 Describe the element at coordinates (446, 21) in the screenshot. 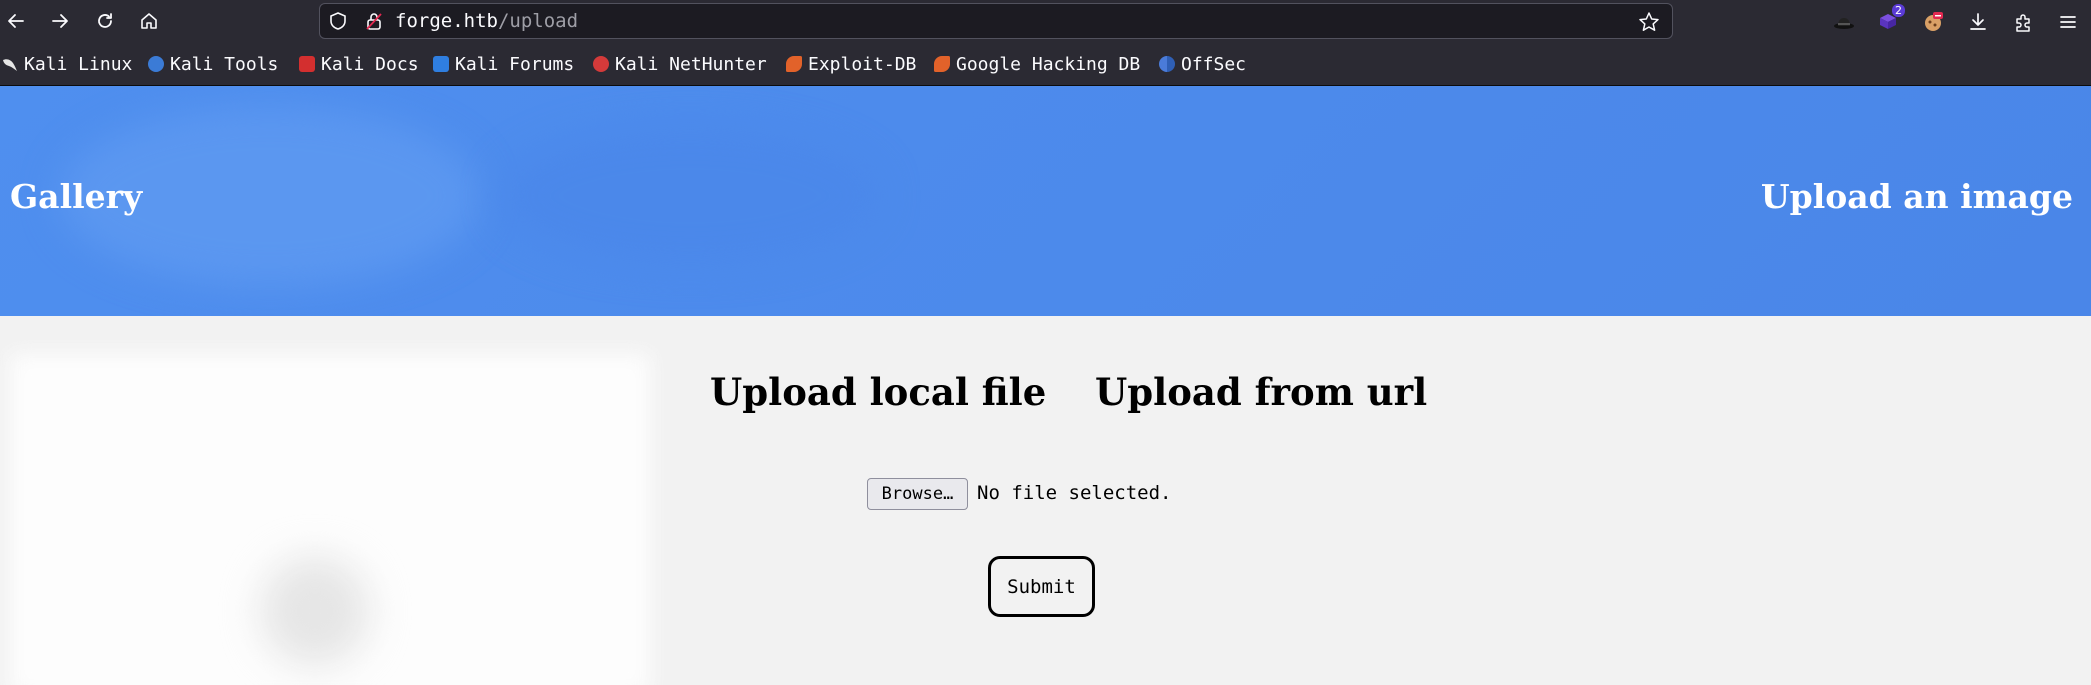

I see `url-host: forge.htb` at that location.